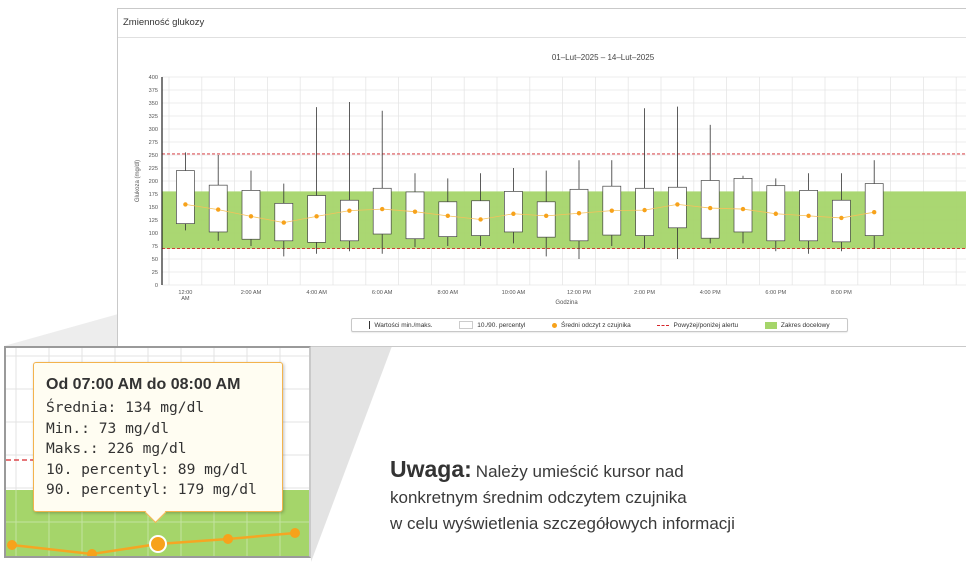  Describe the element at coordinates (153, 143) in the screenshot. I see `y-tick-label: 275` at that location.